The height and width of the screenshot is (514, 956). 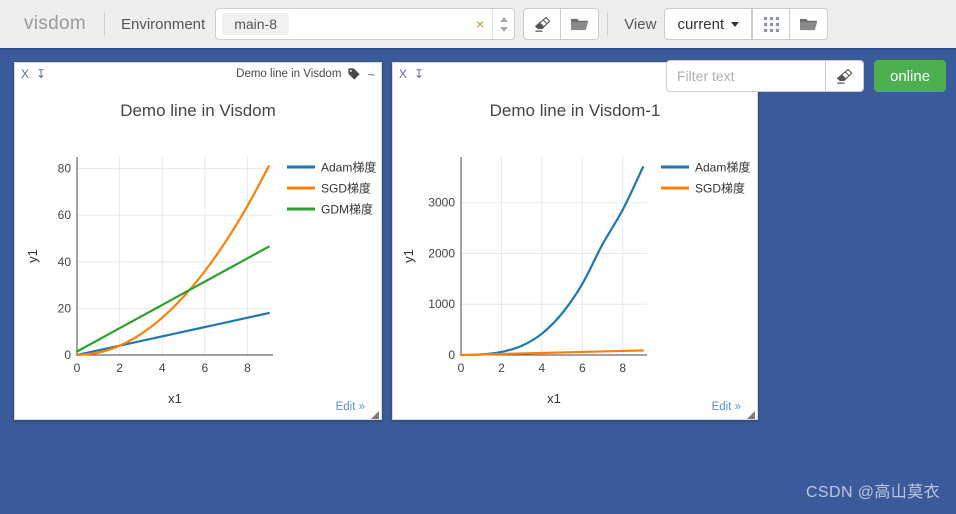 I want to click on panel-header: X ↧ Demo line in Visdom ~, so click(x=198, y=74).